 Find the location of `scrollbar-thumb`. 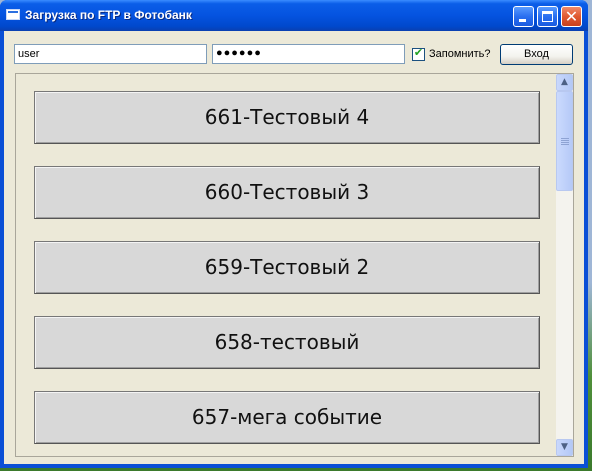

scrollbar-thumb is located at coordinates (564, 141).